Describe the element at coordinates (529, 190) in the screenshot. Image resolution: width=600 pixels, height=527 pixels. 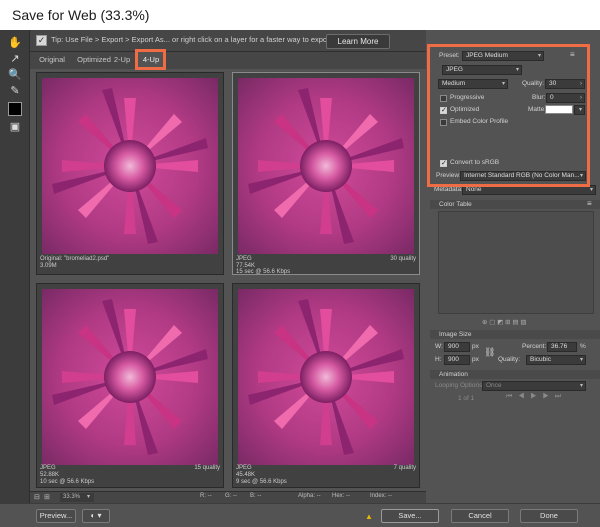
I see `metadata-select: None ▾` at that location.